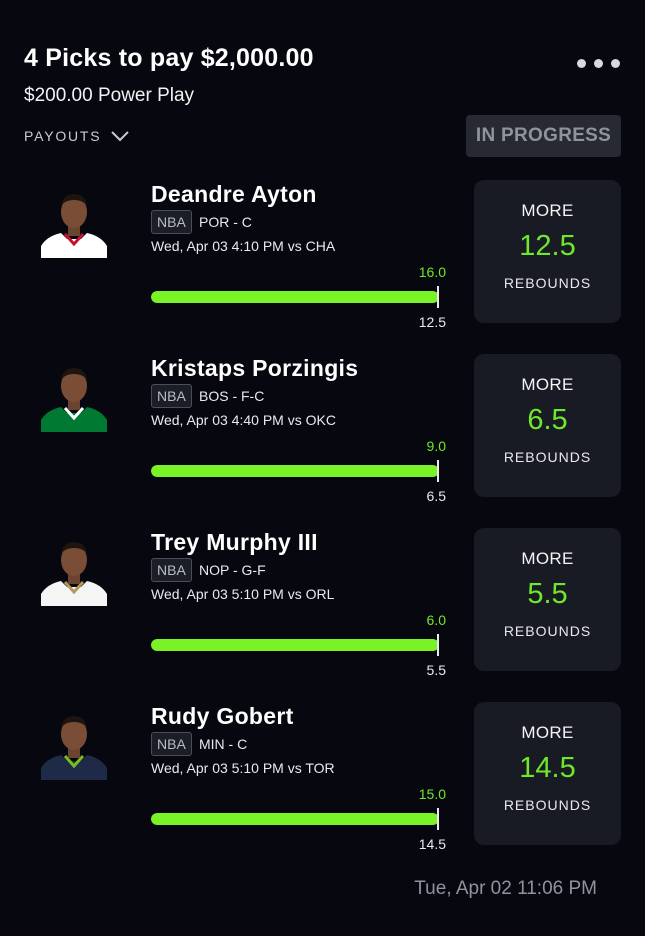 This screenshot has width=645, height=936. What do you see at coordinates (432, 322) in the screenshot?
I see `line-value: 12.5` at bounding box center [432, 322].